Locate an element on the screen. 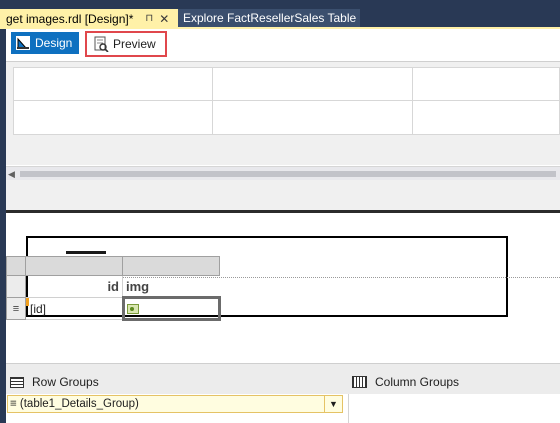  tab-label: Explore FactResellerSales Table is located at coordinates (270, 18).